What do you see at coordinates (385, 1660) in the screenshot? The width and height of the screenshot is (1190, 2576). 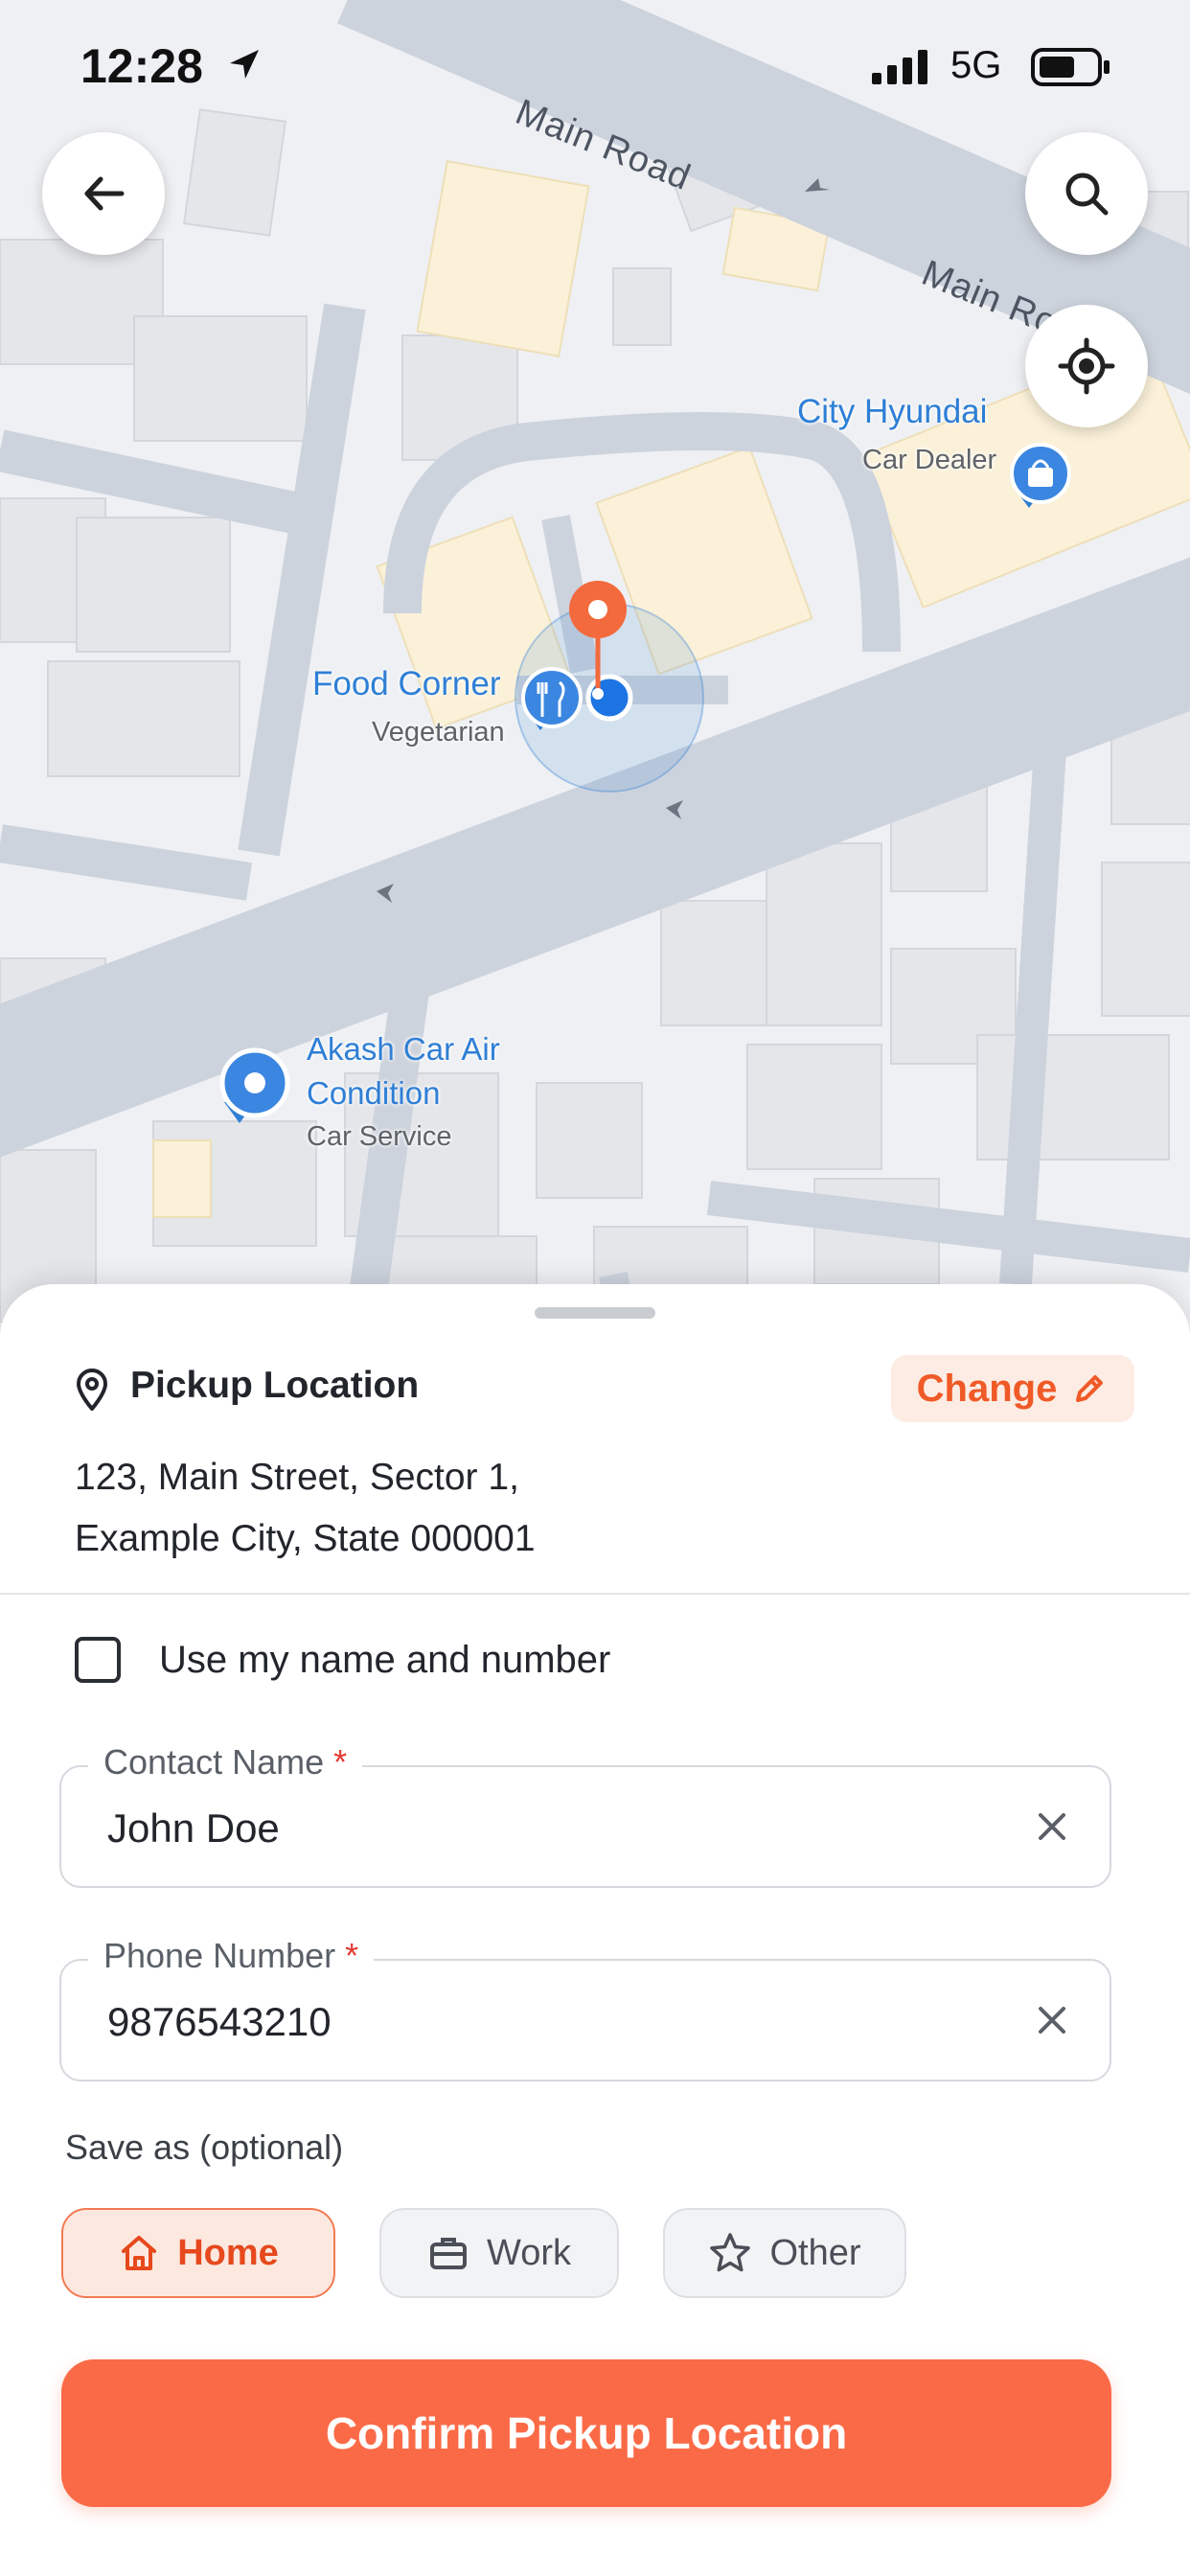 I see `use-my-details-label: Use my name and number` at bounding box center [385, 1660].